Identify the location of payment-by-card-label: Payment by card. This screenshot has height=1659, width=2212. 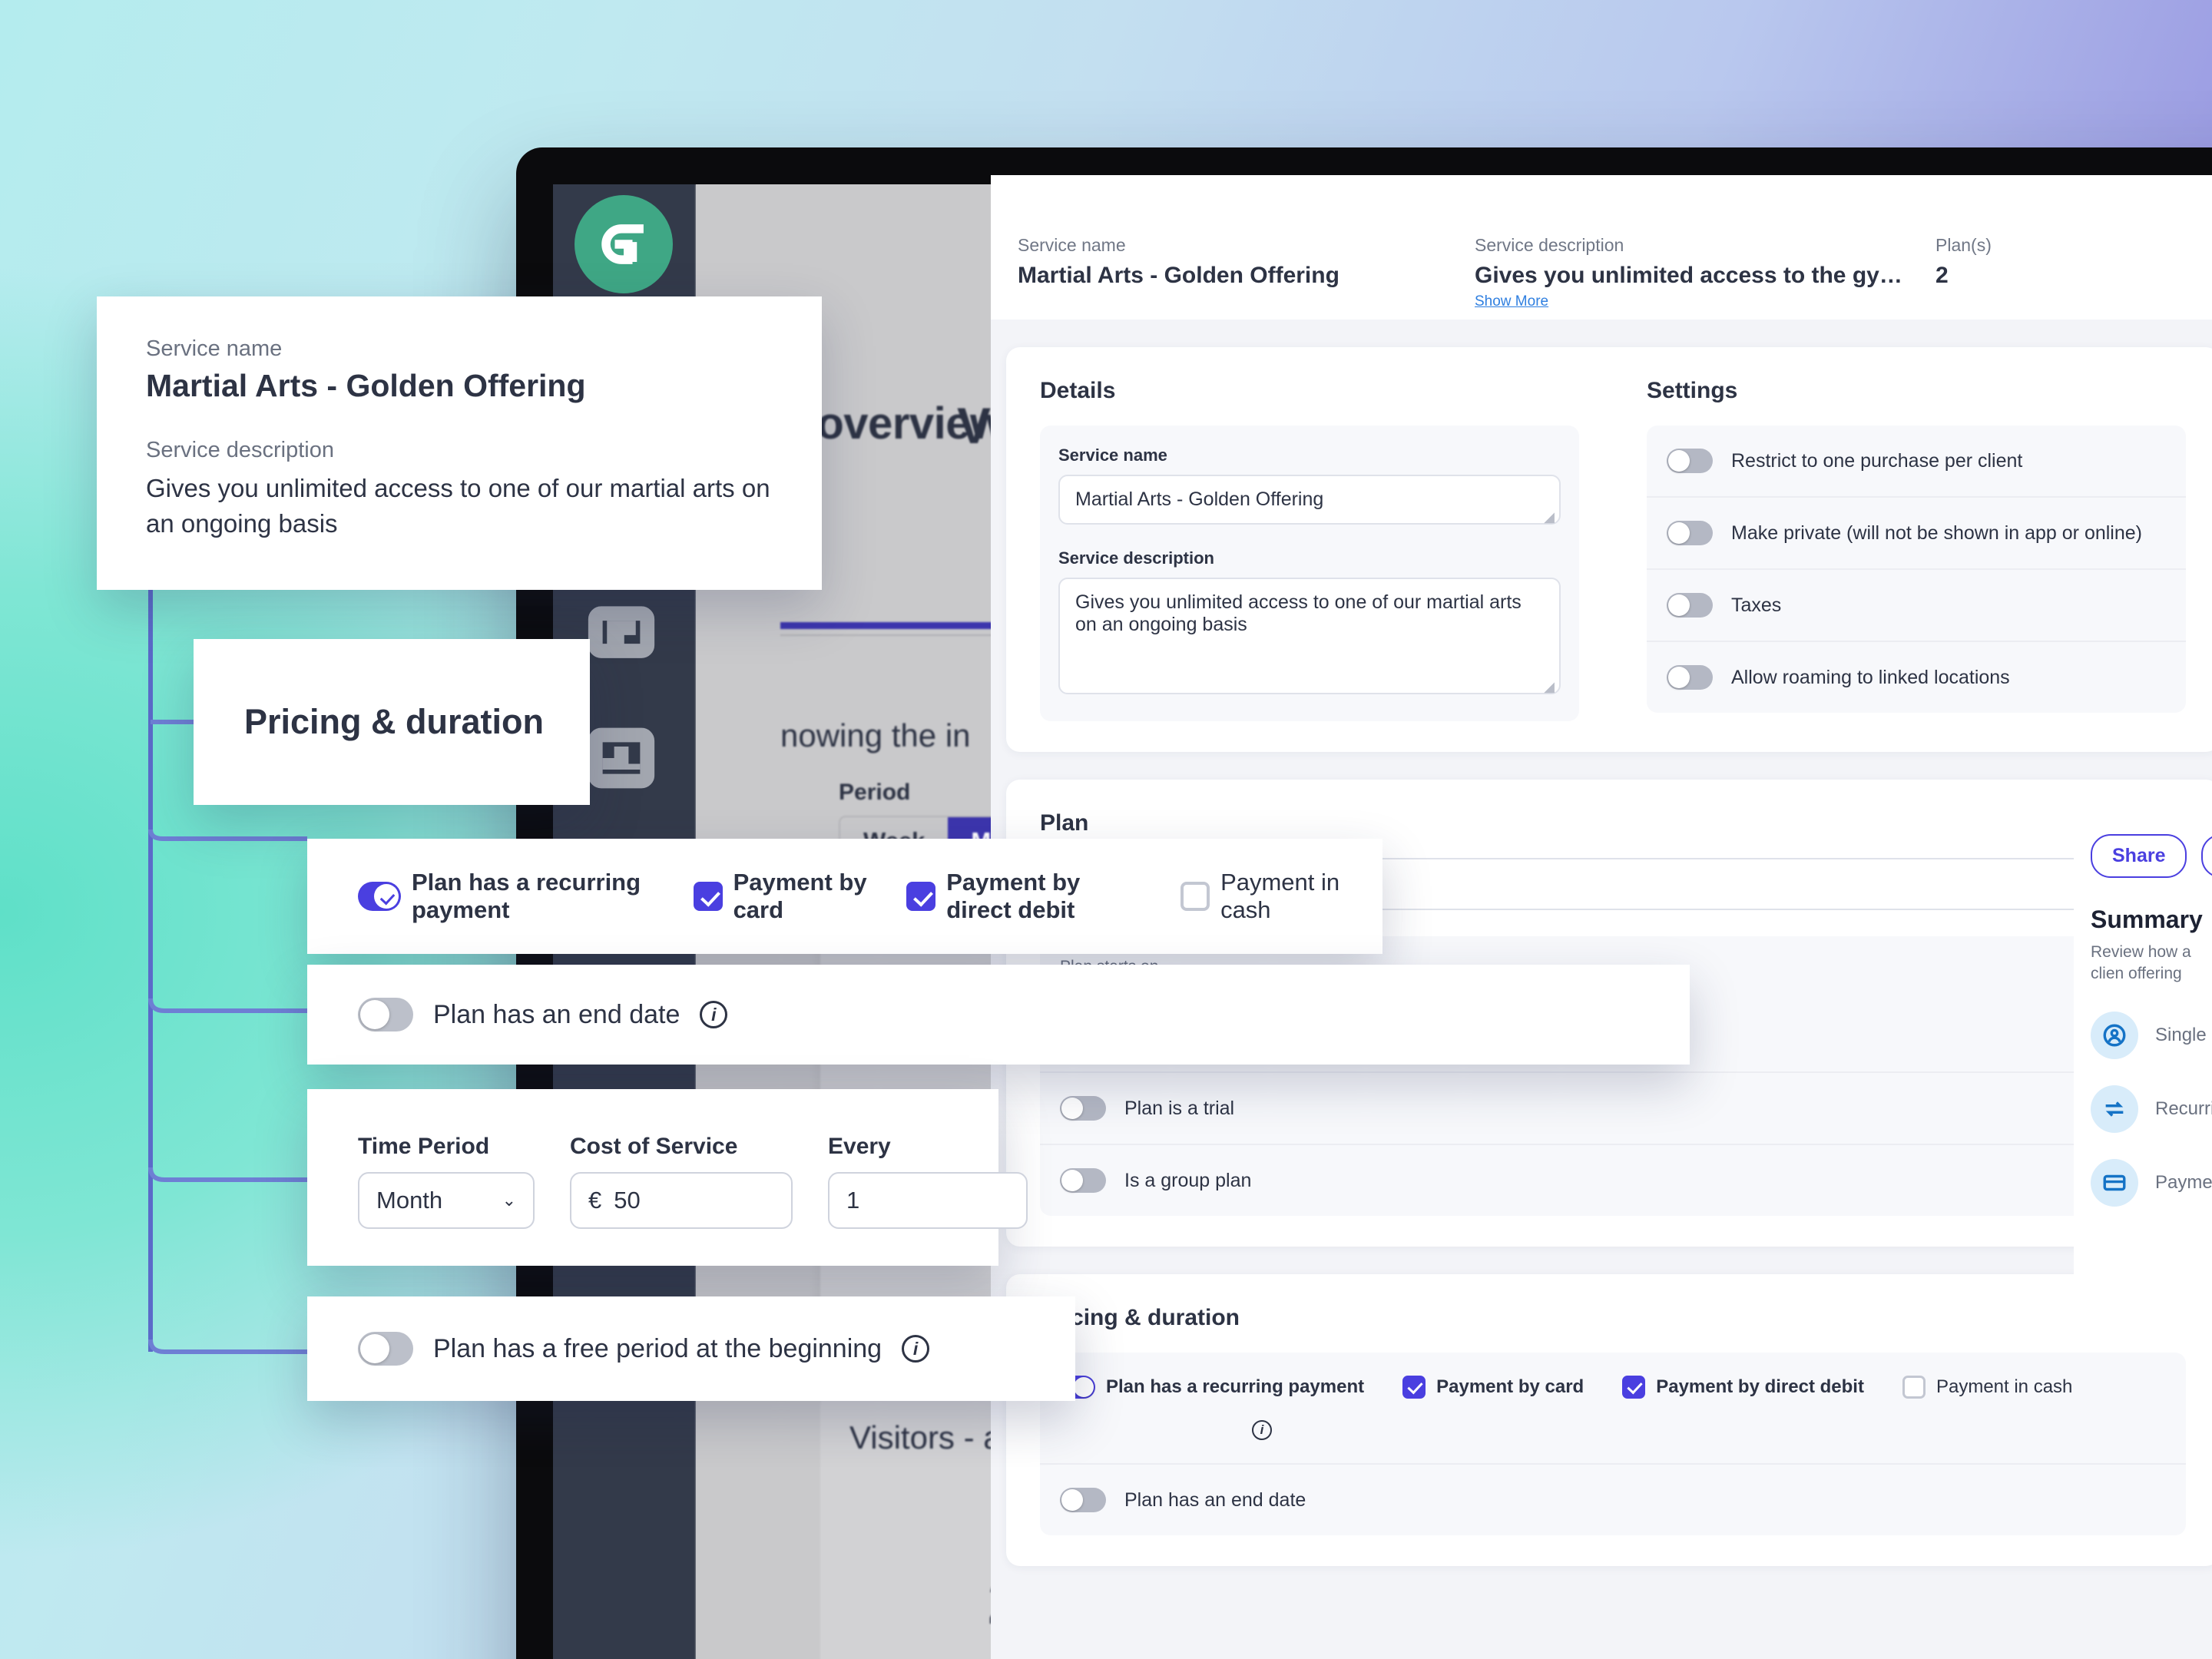
(1510, 1387).